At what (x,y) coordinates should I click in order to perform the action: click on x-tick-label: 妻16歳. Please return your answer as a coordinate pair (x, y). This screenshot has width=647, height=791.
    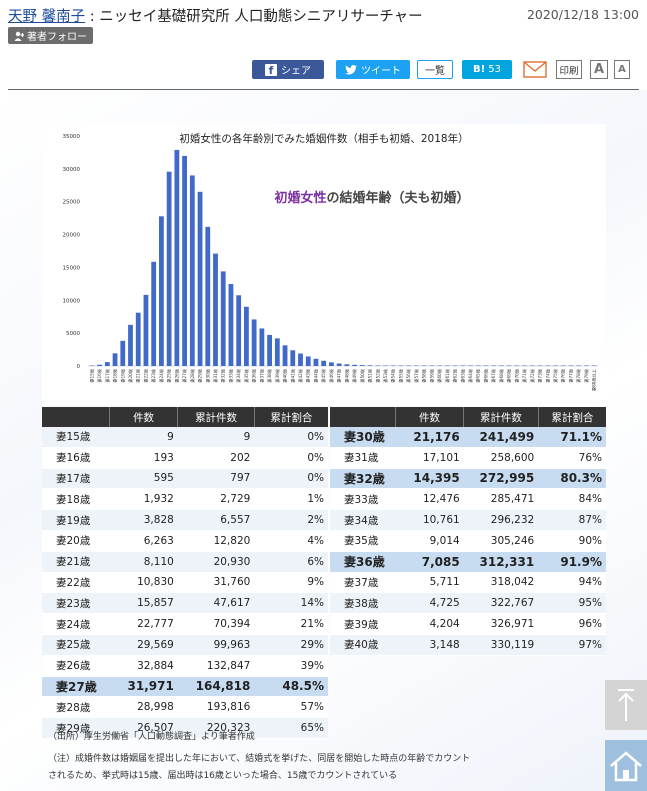
    Looking at the image, I should click on (99, 375).